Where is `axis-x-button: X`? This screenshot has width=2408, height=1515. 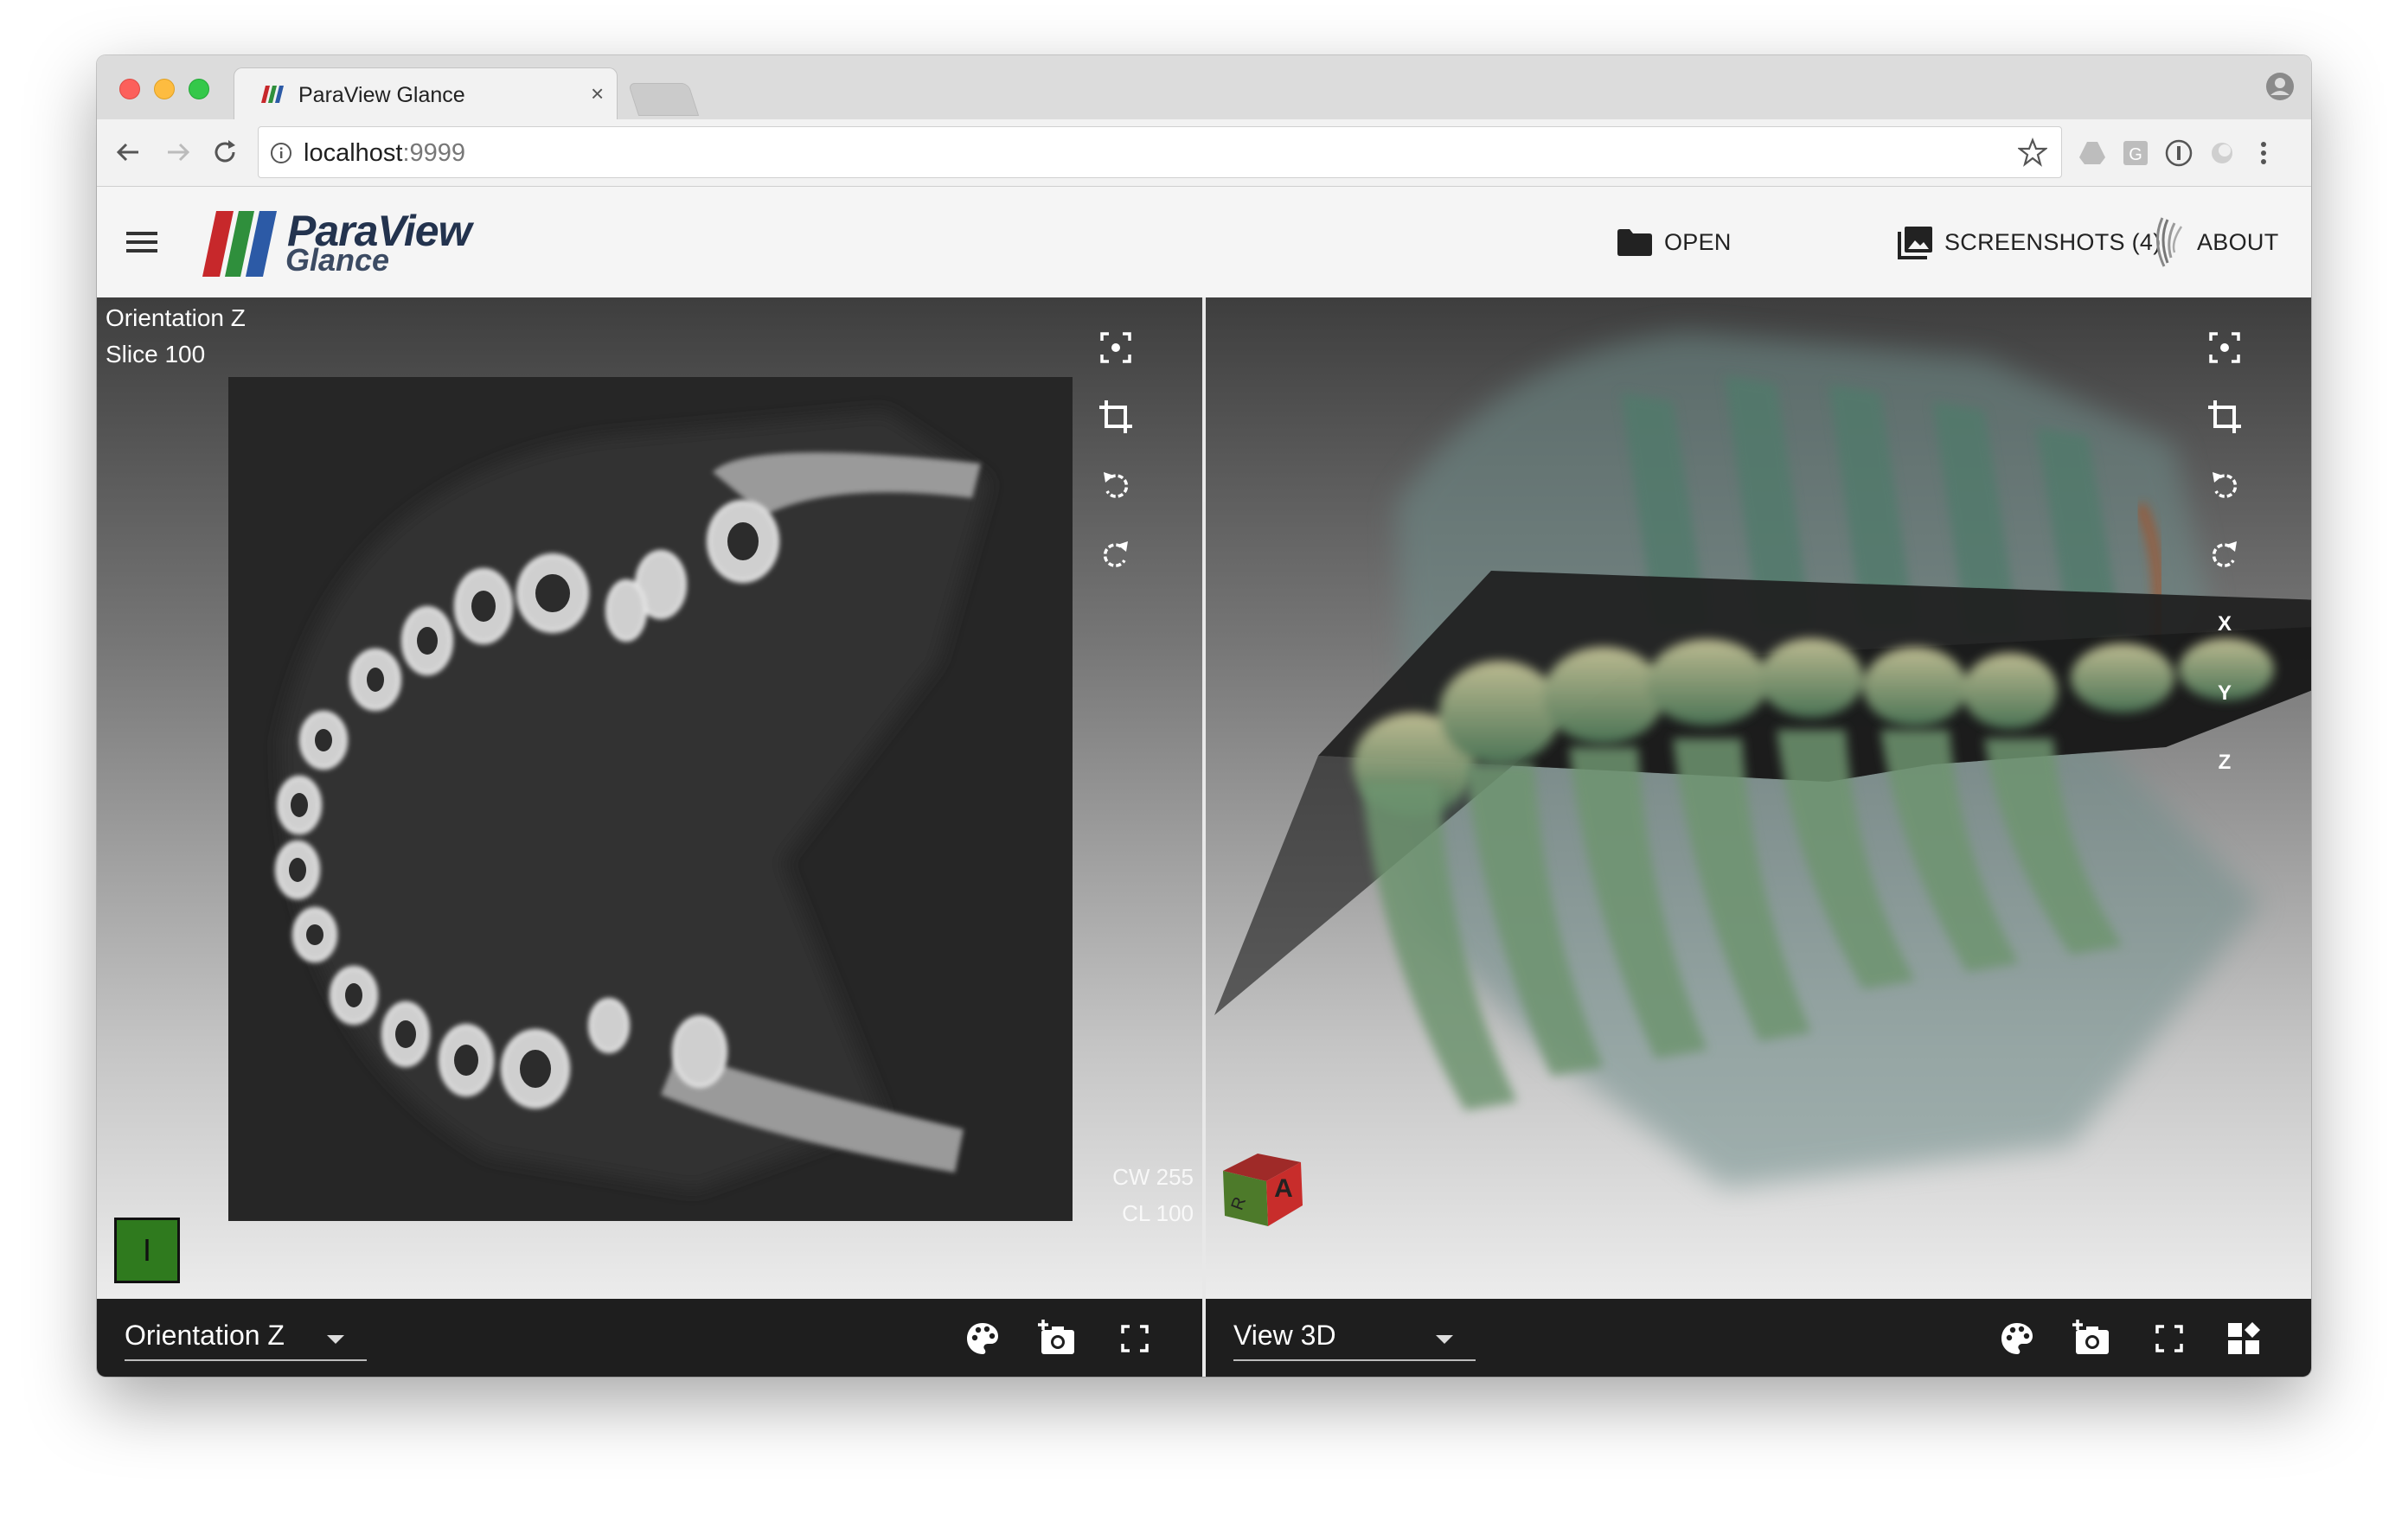
axis-x-button: X is located at coordinates (2224, 624).